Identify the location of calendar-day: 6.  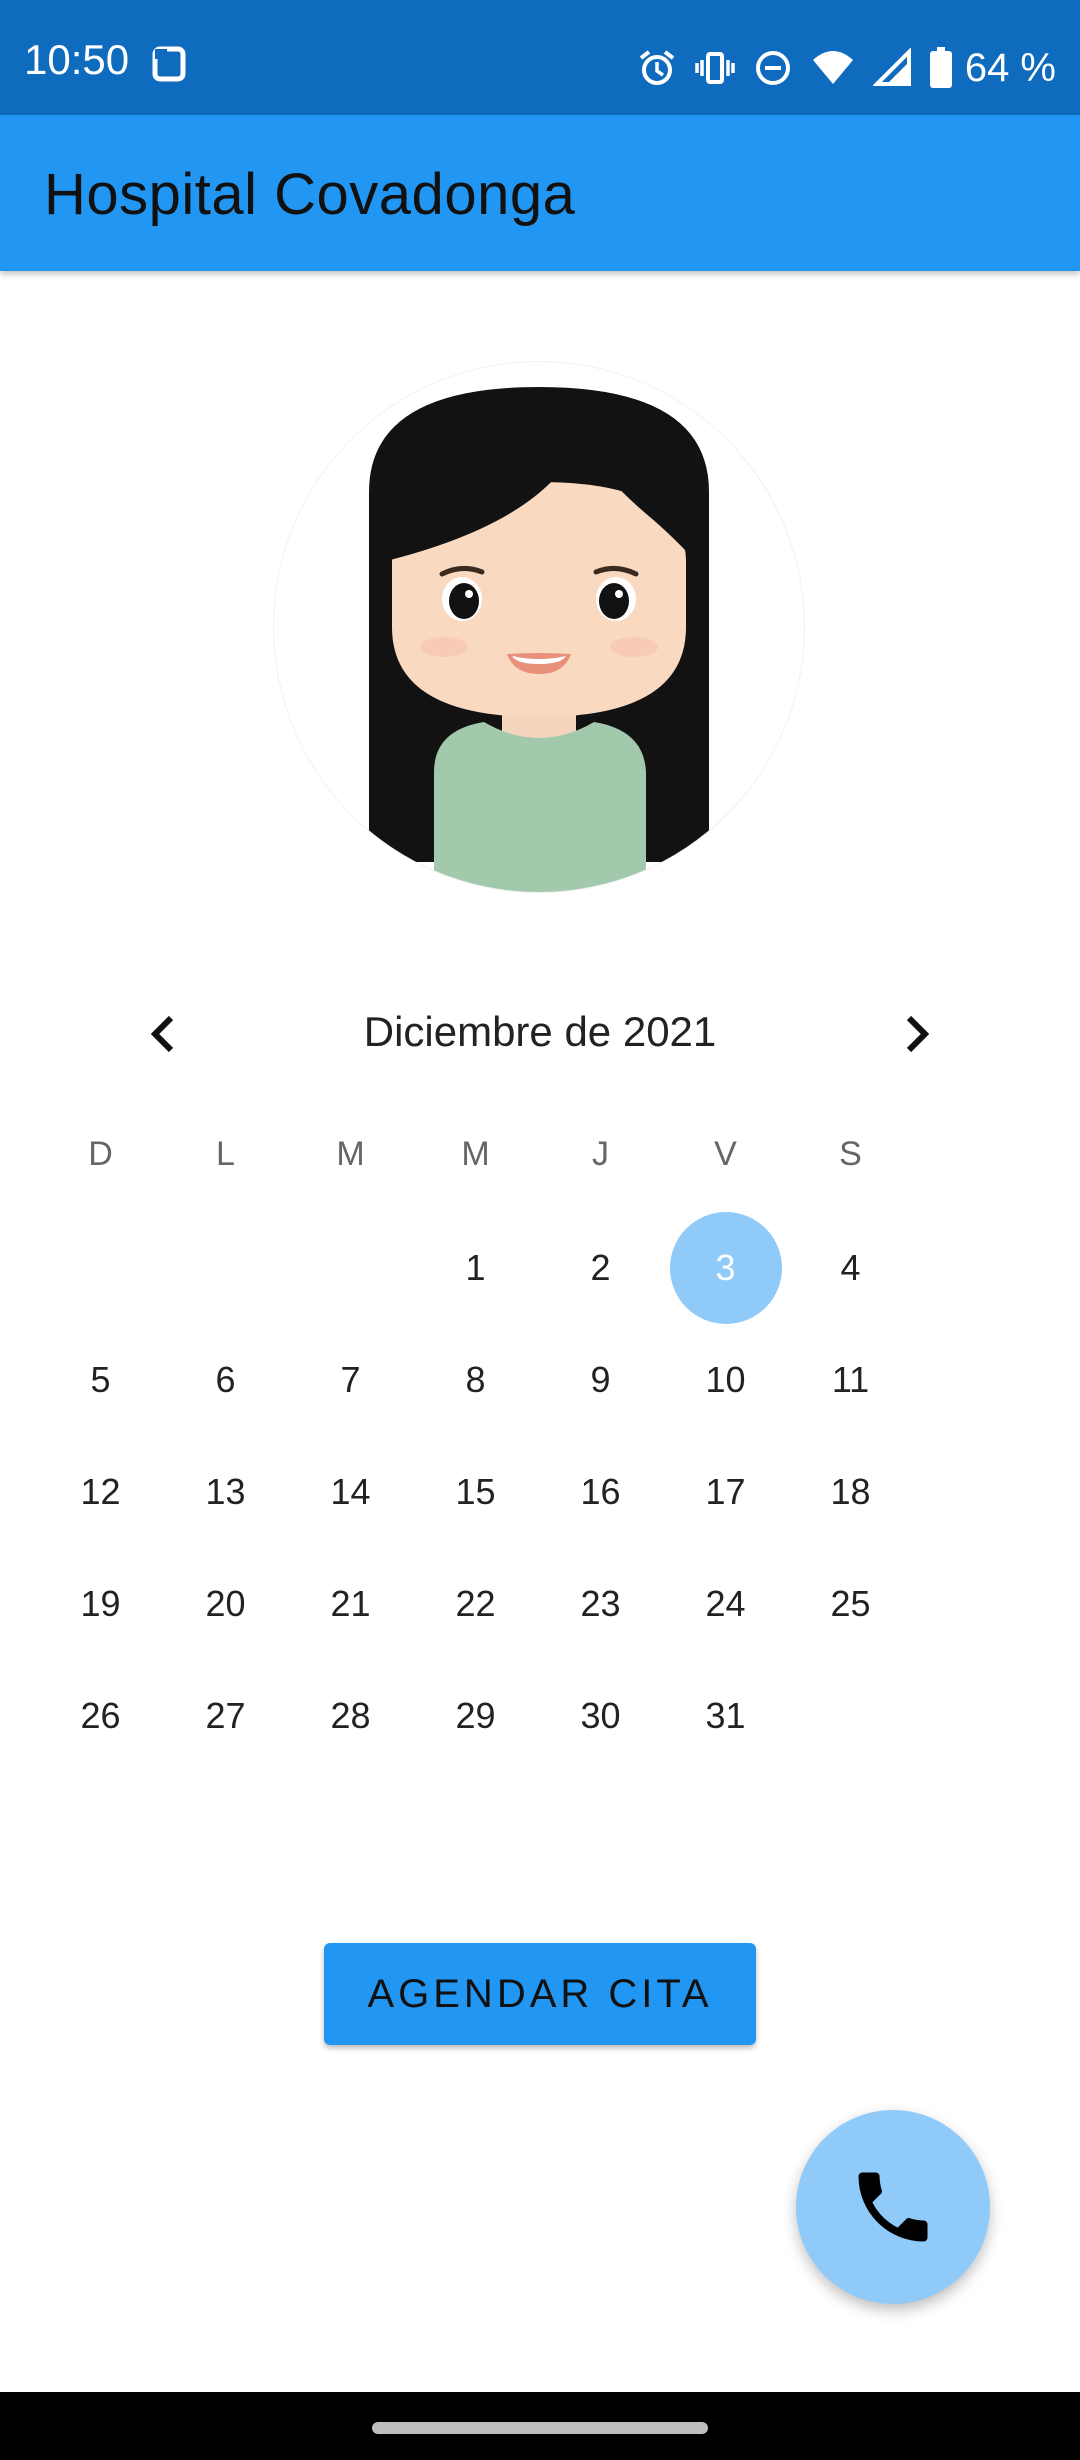
(225, 1380).